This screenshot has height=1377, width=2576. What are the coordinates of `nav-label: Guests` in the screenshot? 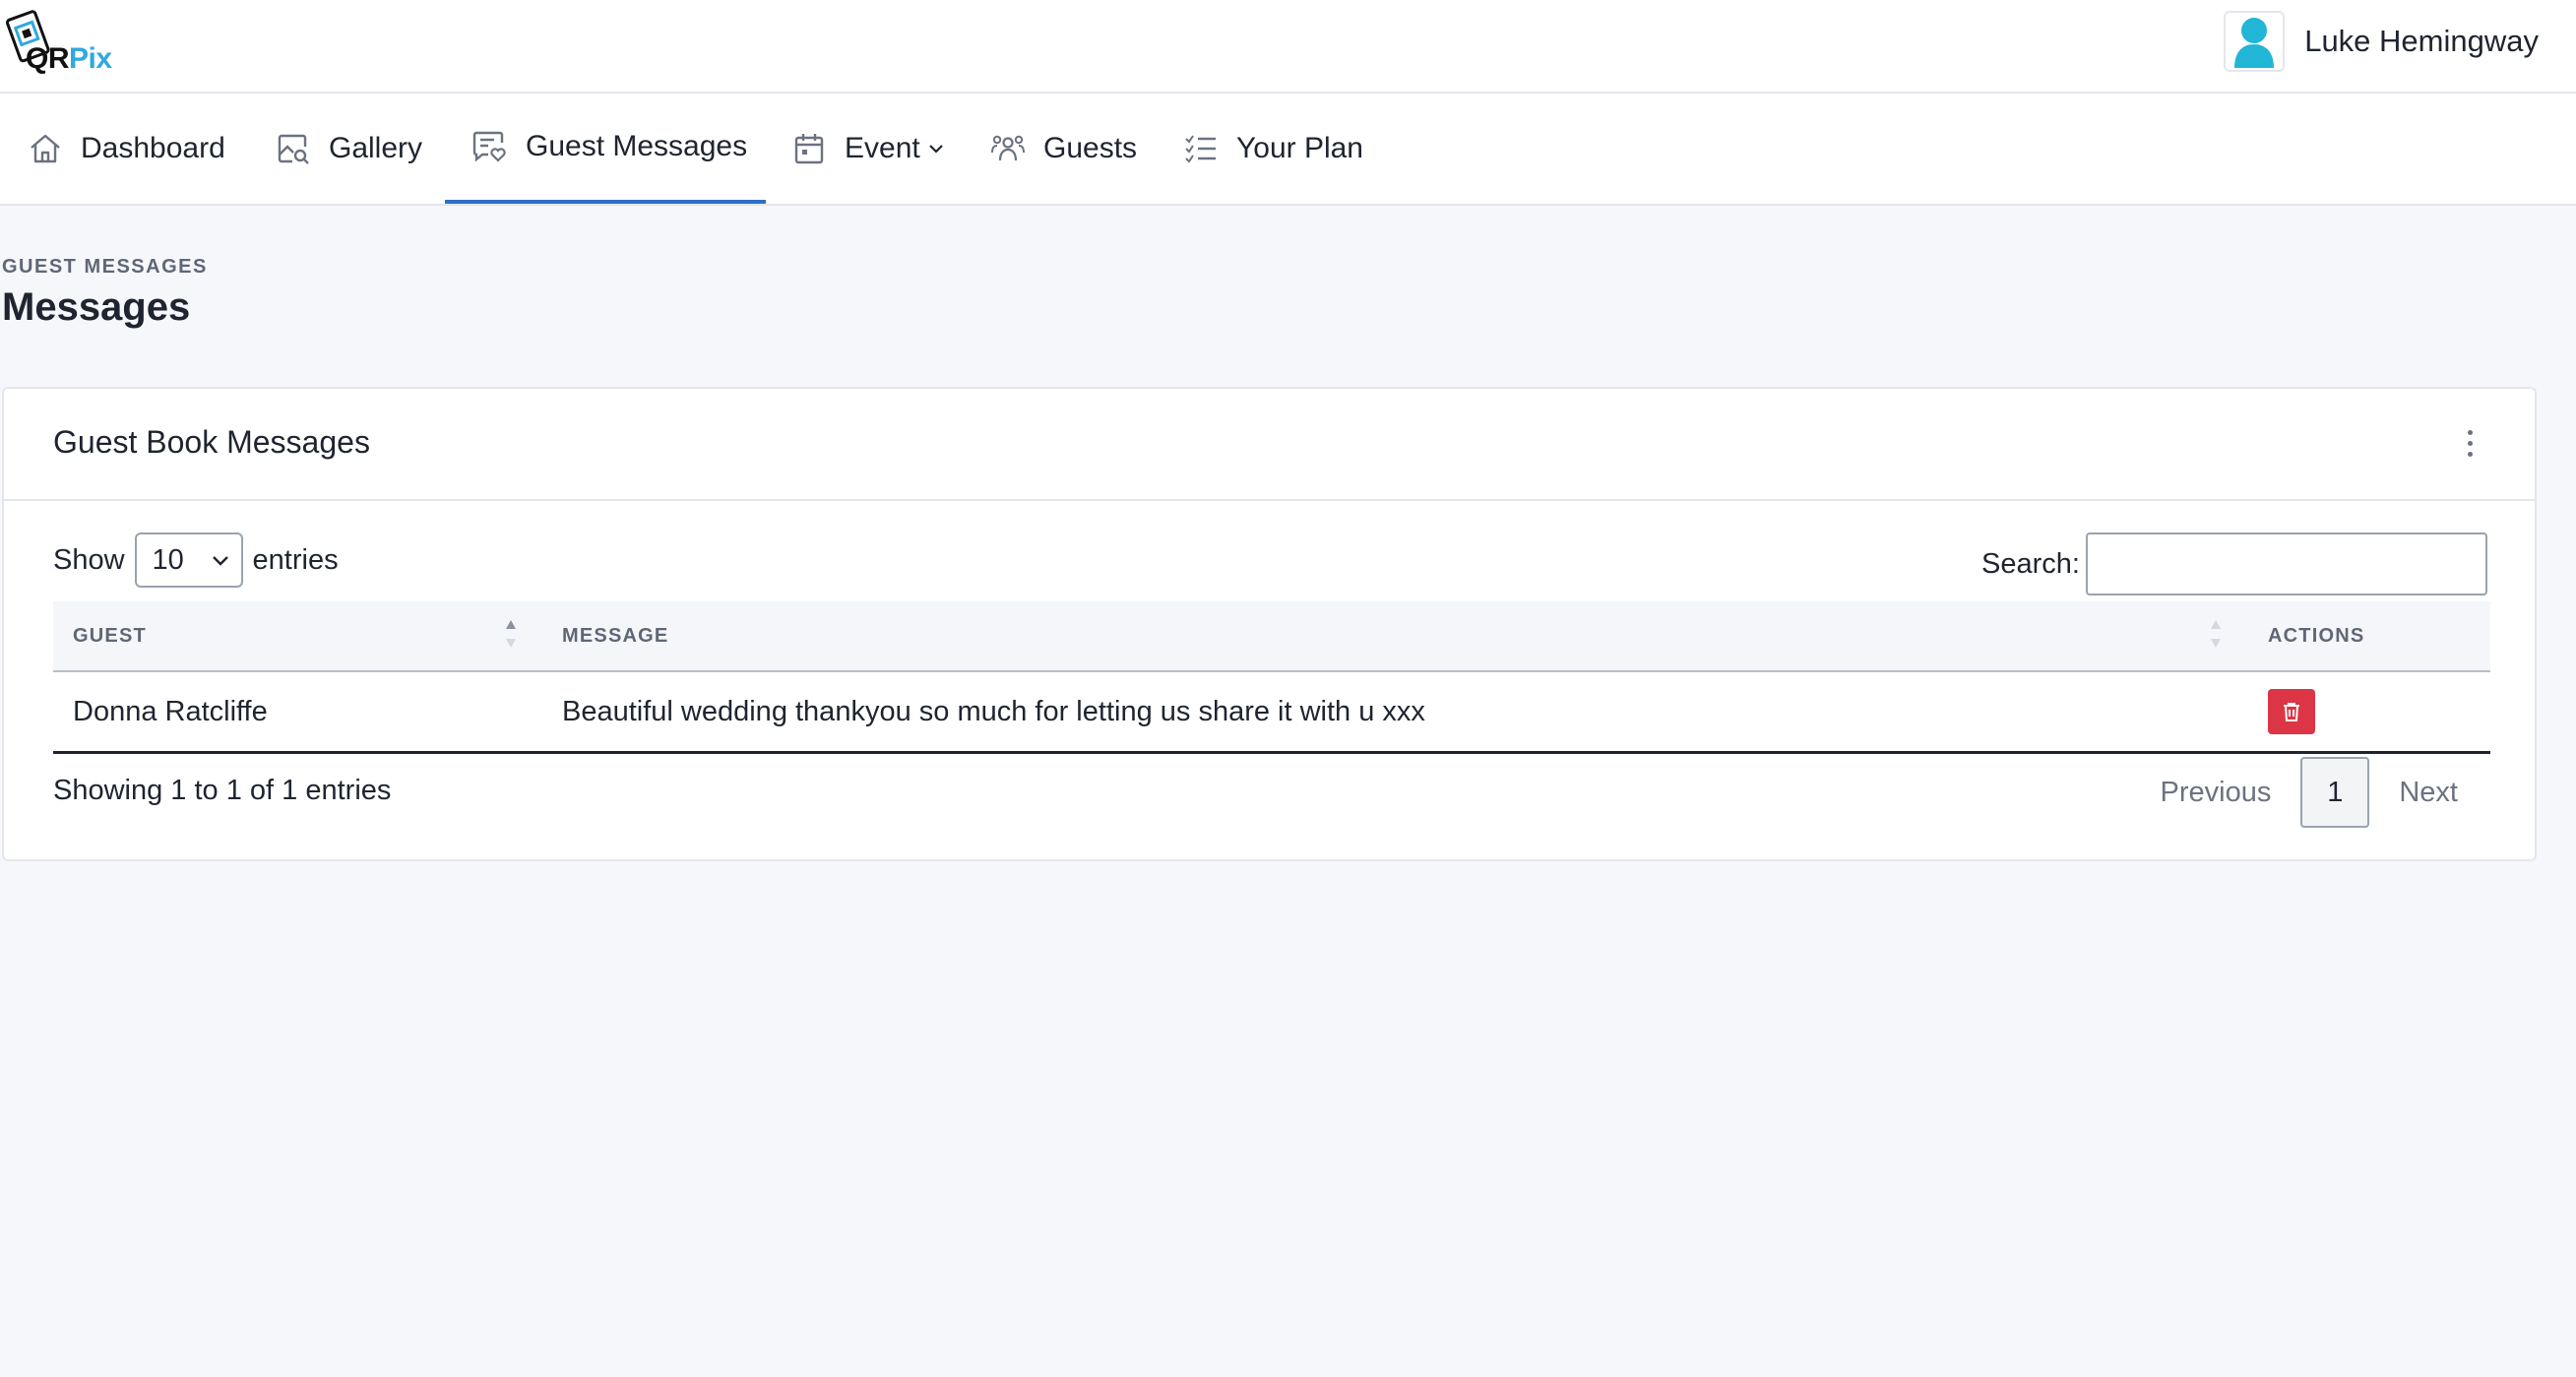 It's located at (1090, 148).